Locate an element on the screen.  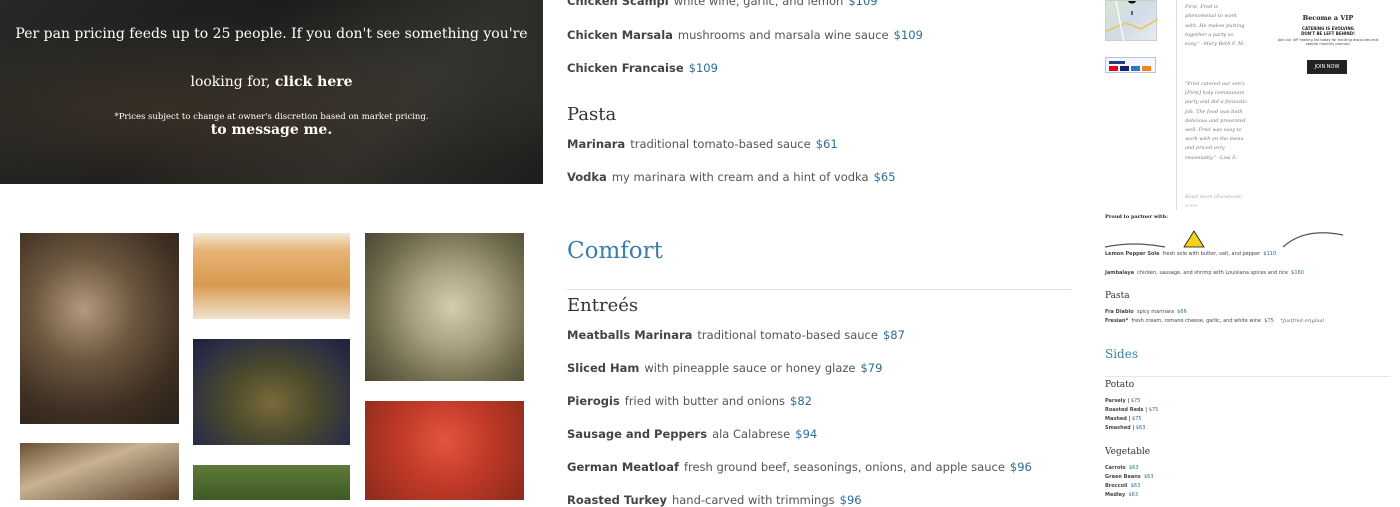
menu-item: Sausage and Peppers ala Calabrese $94 is located at coordinates (692, 434).